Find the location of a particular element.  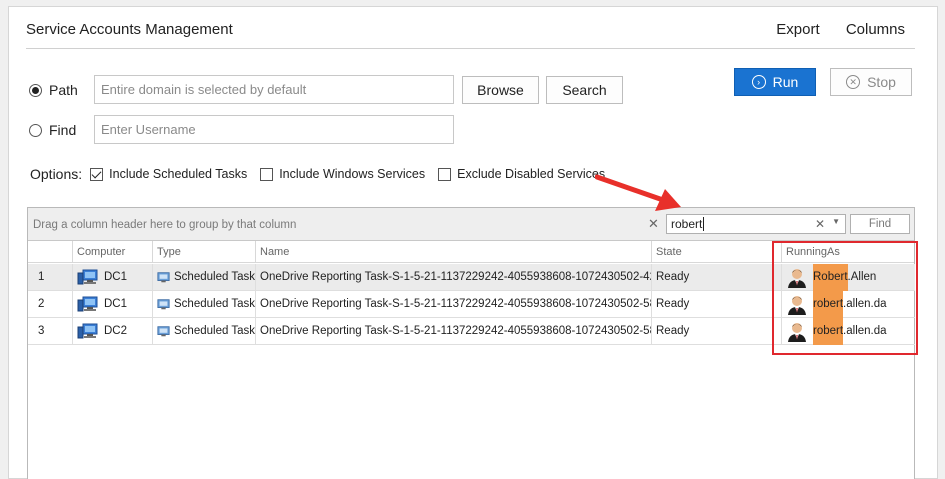

path-radio-dot is located at coordinates (35, 90).